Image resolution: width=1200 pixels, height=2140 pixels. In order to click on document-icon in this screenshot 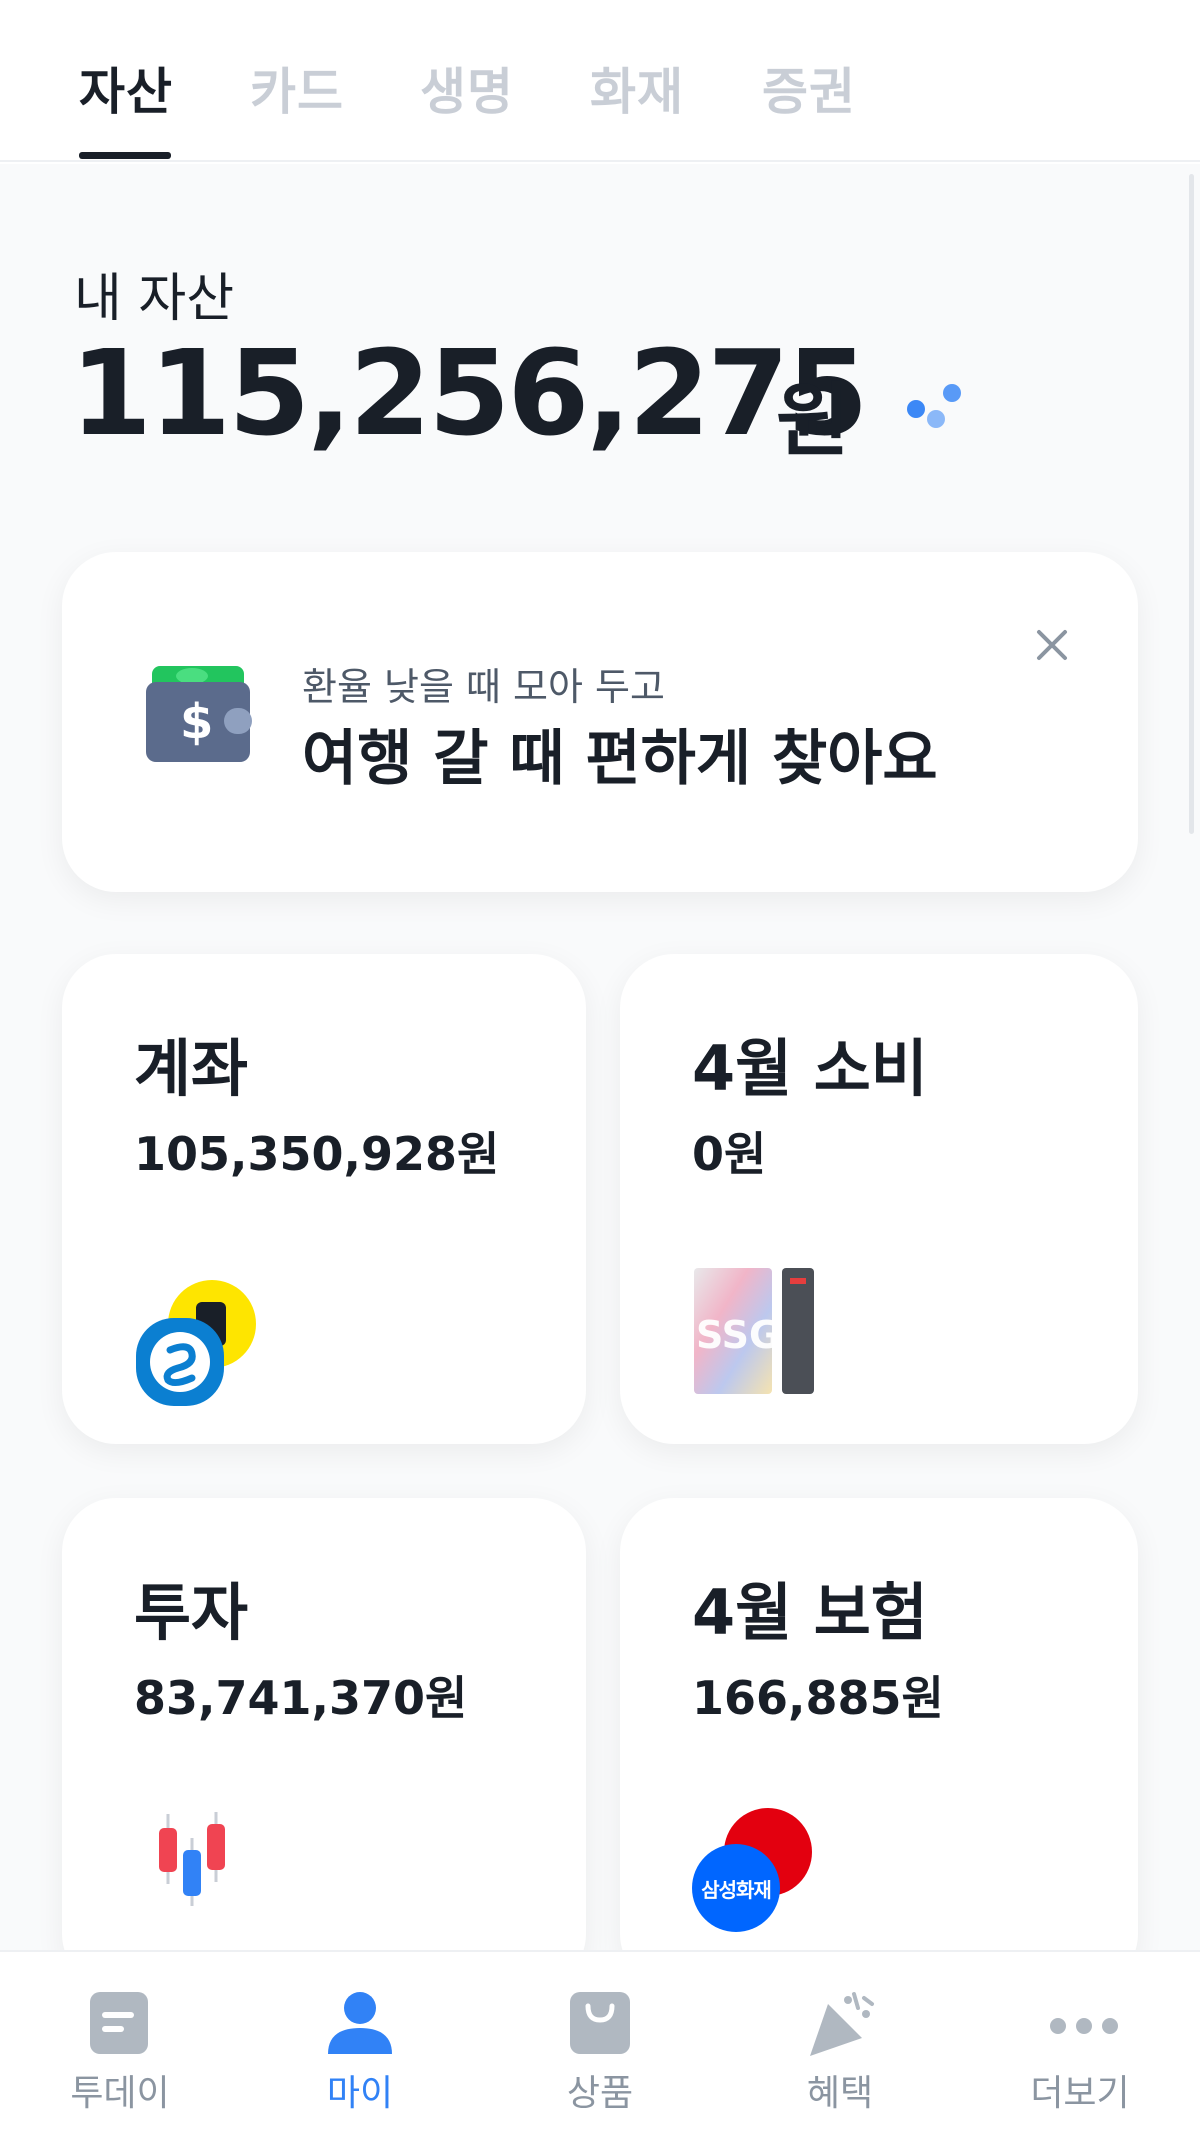, I will do `click(119, 2023)`.